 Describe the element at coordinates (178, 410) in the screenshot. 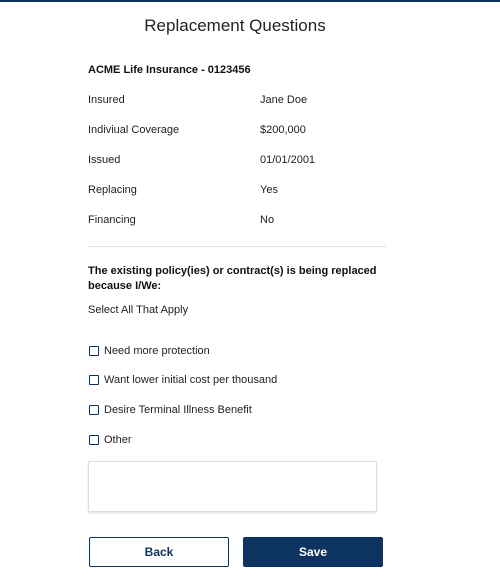

I see `option-label: Desire Terminal Illness Benefit` at that location.